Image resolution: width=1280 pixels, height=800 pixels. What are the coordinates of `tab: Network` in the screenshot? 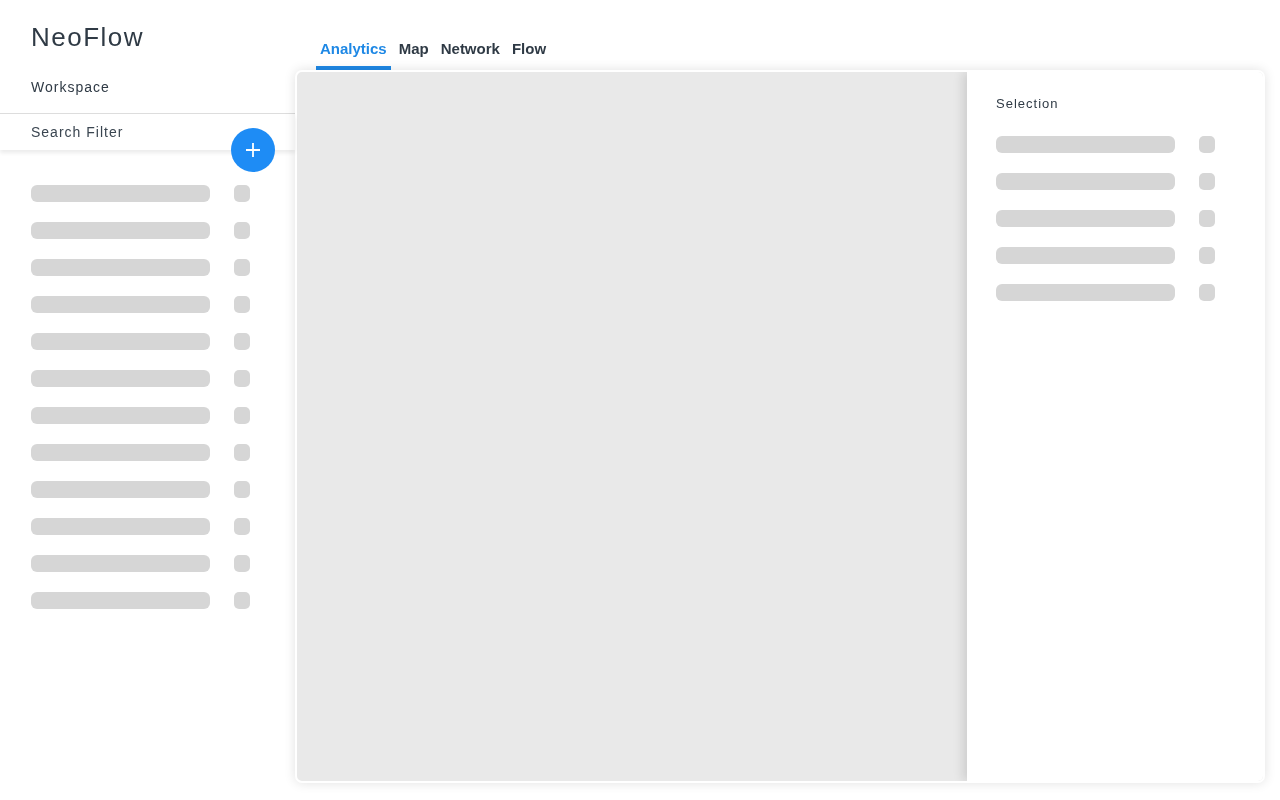 It's located at (470, 35).